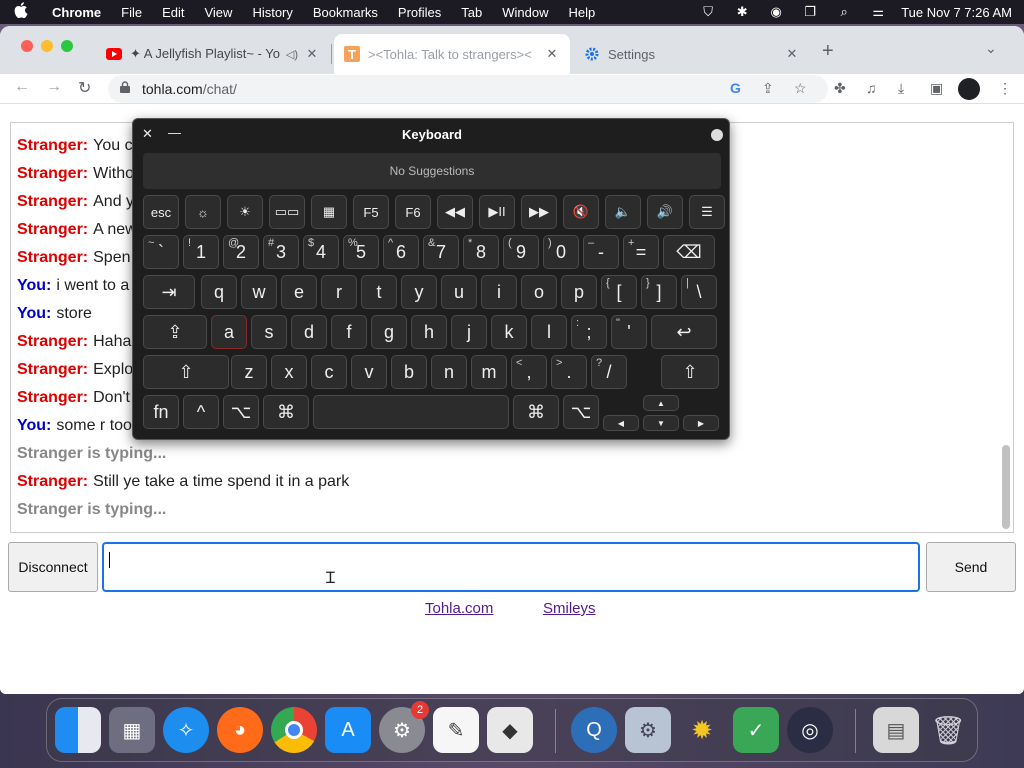 Image resolution: width=1024 pixels, height=768 pixels. Describe the element at coordinates (581, 212) in the screenshot. I see `key-fn-row: 🔇` at that location.